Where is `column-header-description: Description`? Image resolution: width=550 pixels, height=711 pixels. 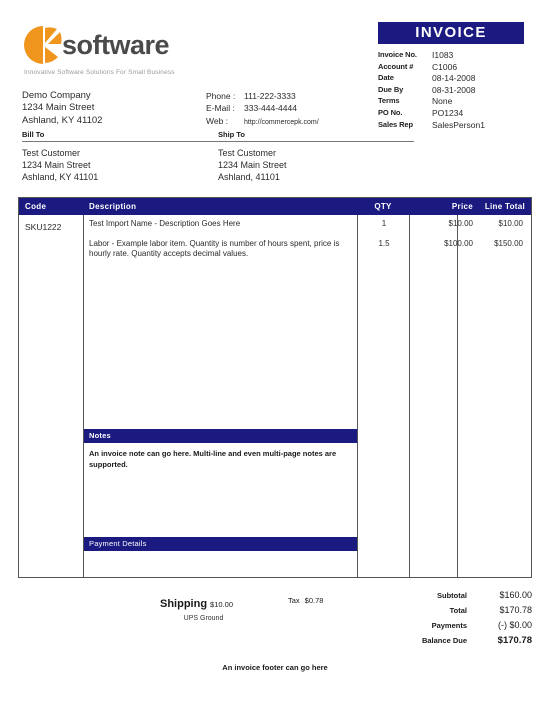 column-header-description: Description is located at coordinates (113, 206).